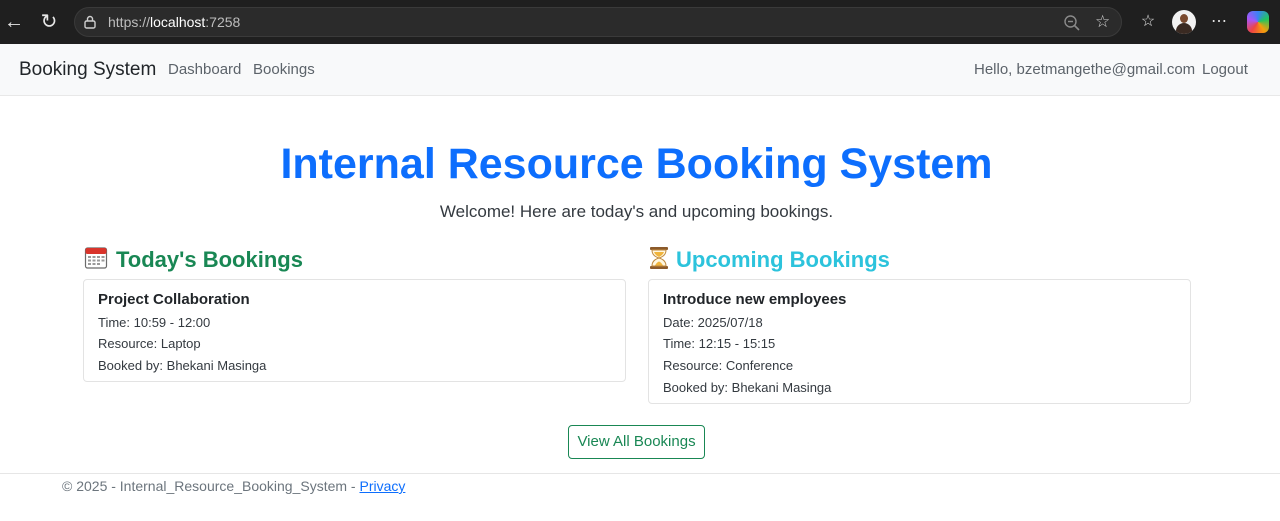 The height and width of the screenshot is (521, 1280). I want to click on user-greeting: Hello, bzetmangethe@gmail.com, so click(1084, 69).